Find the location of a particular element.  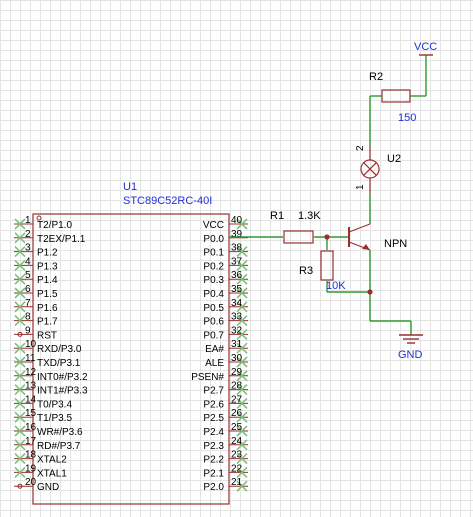

mcu-pin-left-5: 5 P1.4 is located at coordinates (36, 278).